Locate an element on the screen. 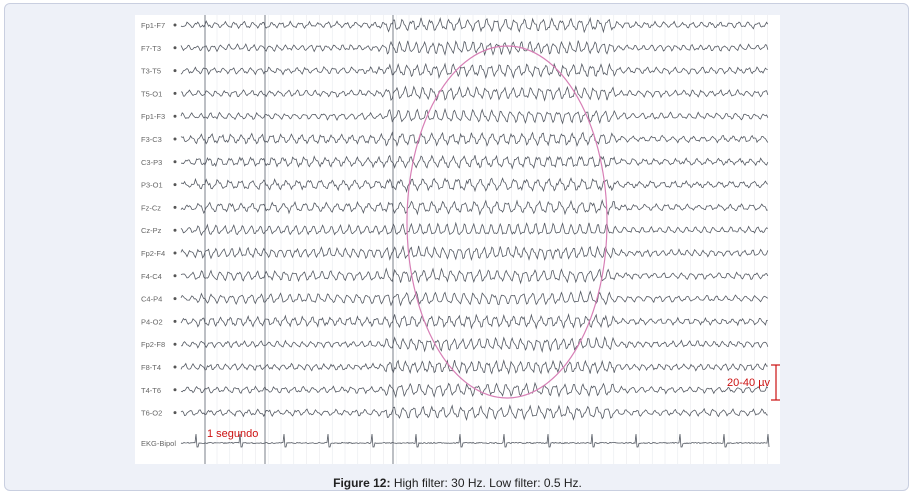 Image resolution: width=915 pixels, height=495 pixels. channel-label: P3-O1 is located at coordinates (152, 185).